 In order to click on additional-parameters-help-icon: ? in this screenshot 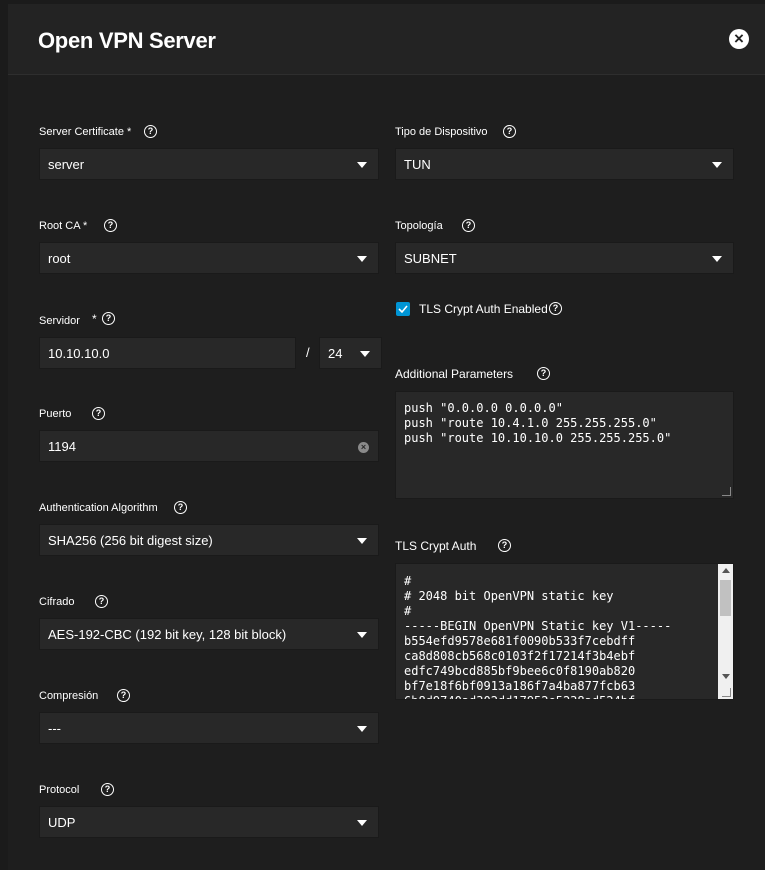, I will do `click(543, 373)`.